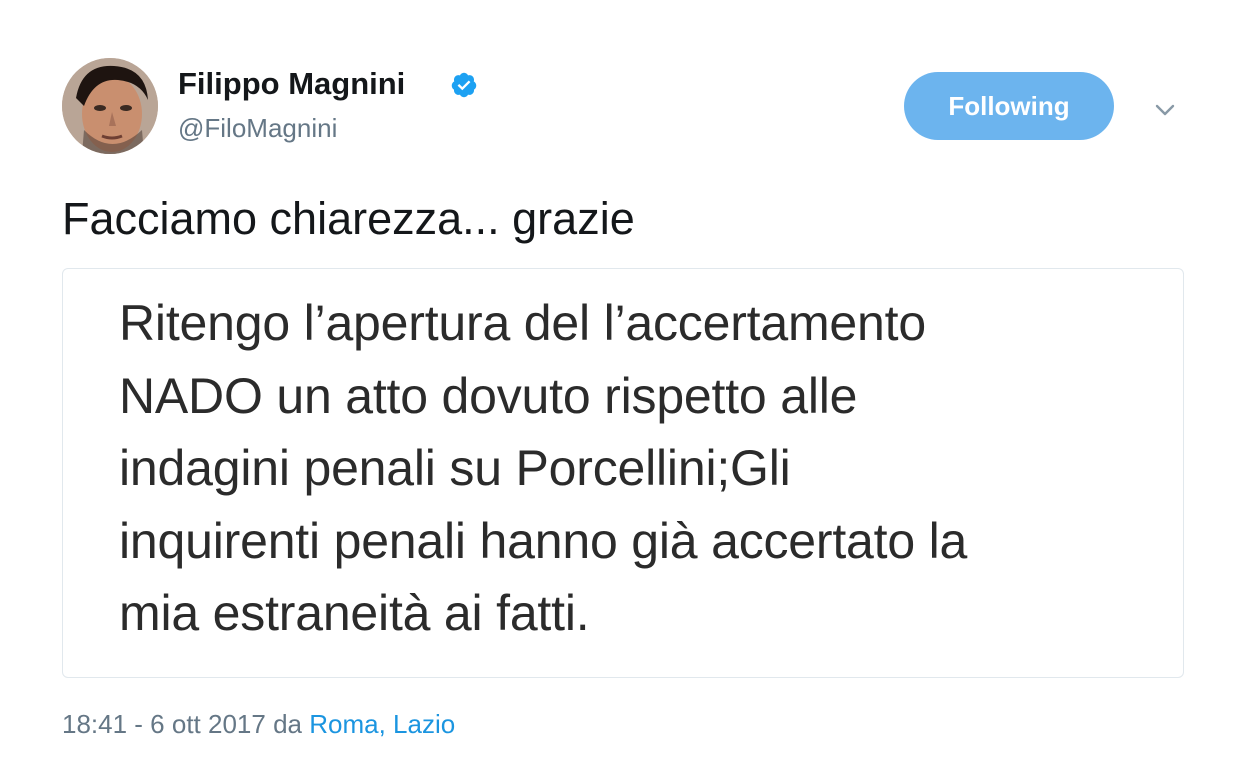 The image size is (1260, 768). I want to click on avatar-image, so click(110, 106).